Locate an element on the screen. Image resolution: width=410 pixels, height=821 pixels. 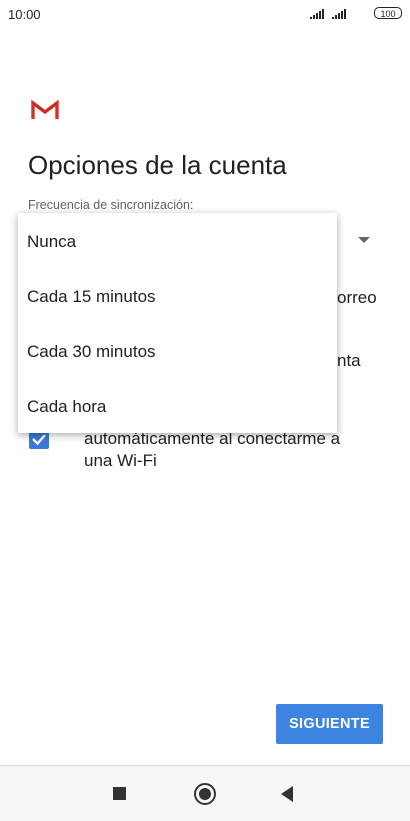
wifi-label-line-2: una Wi-Fi is located at coordinates (120, 460).